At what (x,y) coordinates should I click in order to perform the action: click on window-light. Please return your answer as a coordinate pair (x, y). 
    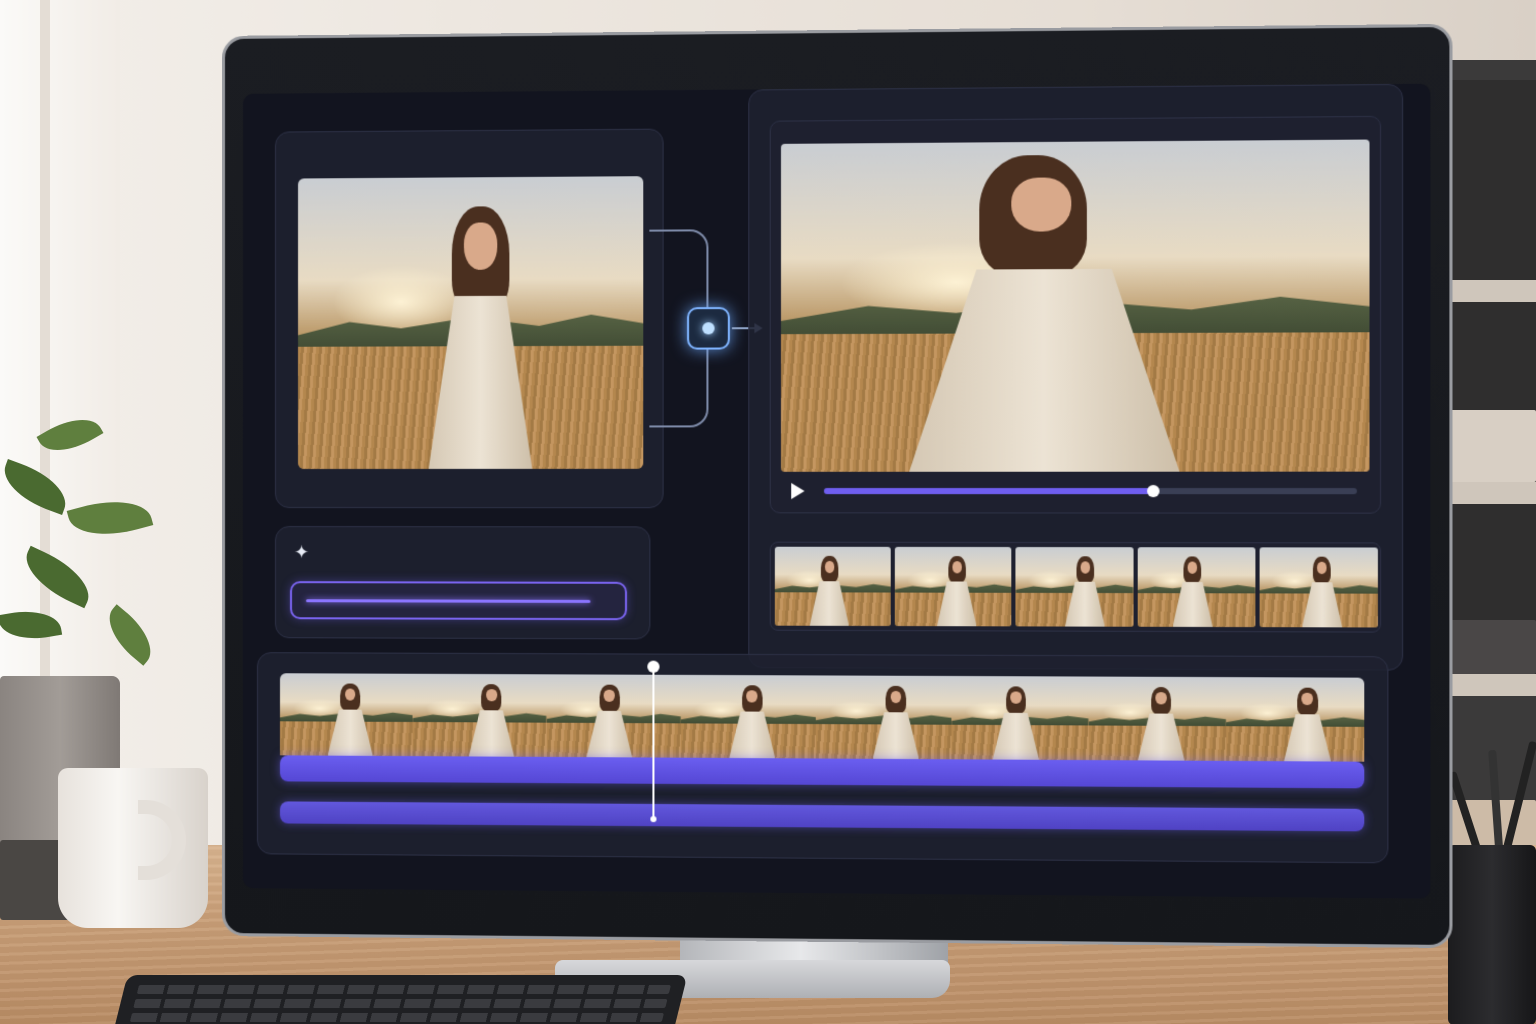
    Looking at the image, I should click on (60, 380).